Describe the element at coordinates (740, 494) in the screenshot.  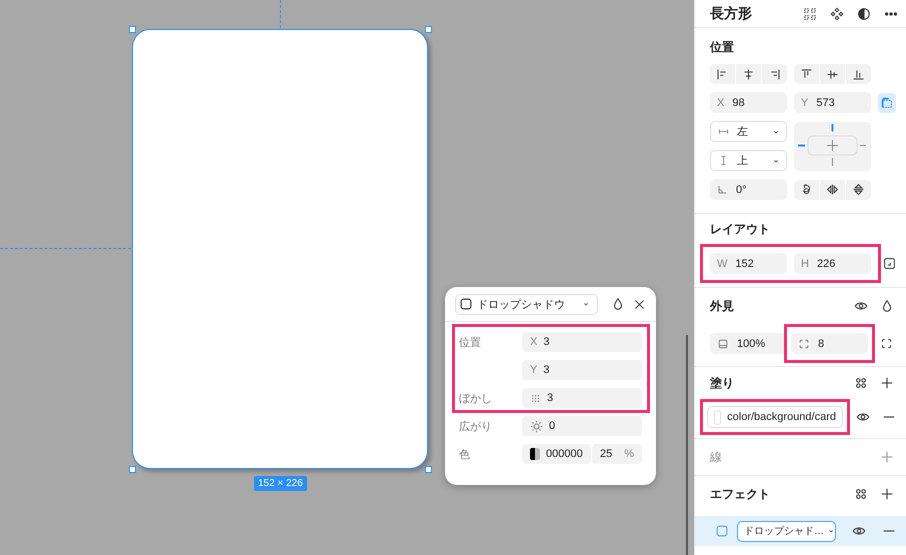
I see `section-title: エフェクト` at that location.